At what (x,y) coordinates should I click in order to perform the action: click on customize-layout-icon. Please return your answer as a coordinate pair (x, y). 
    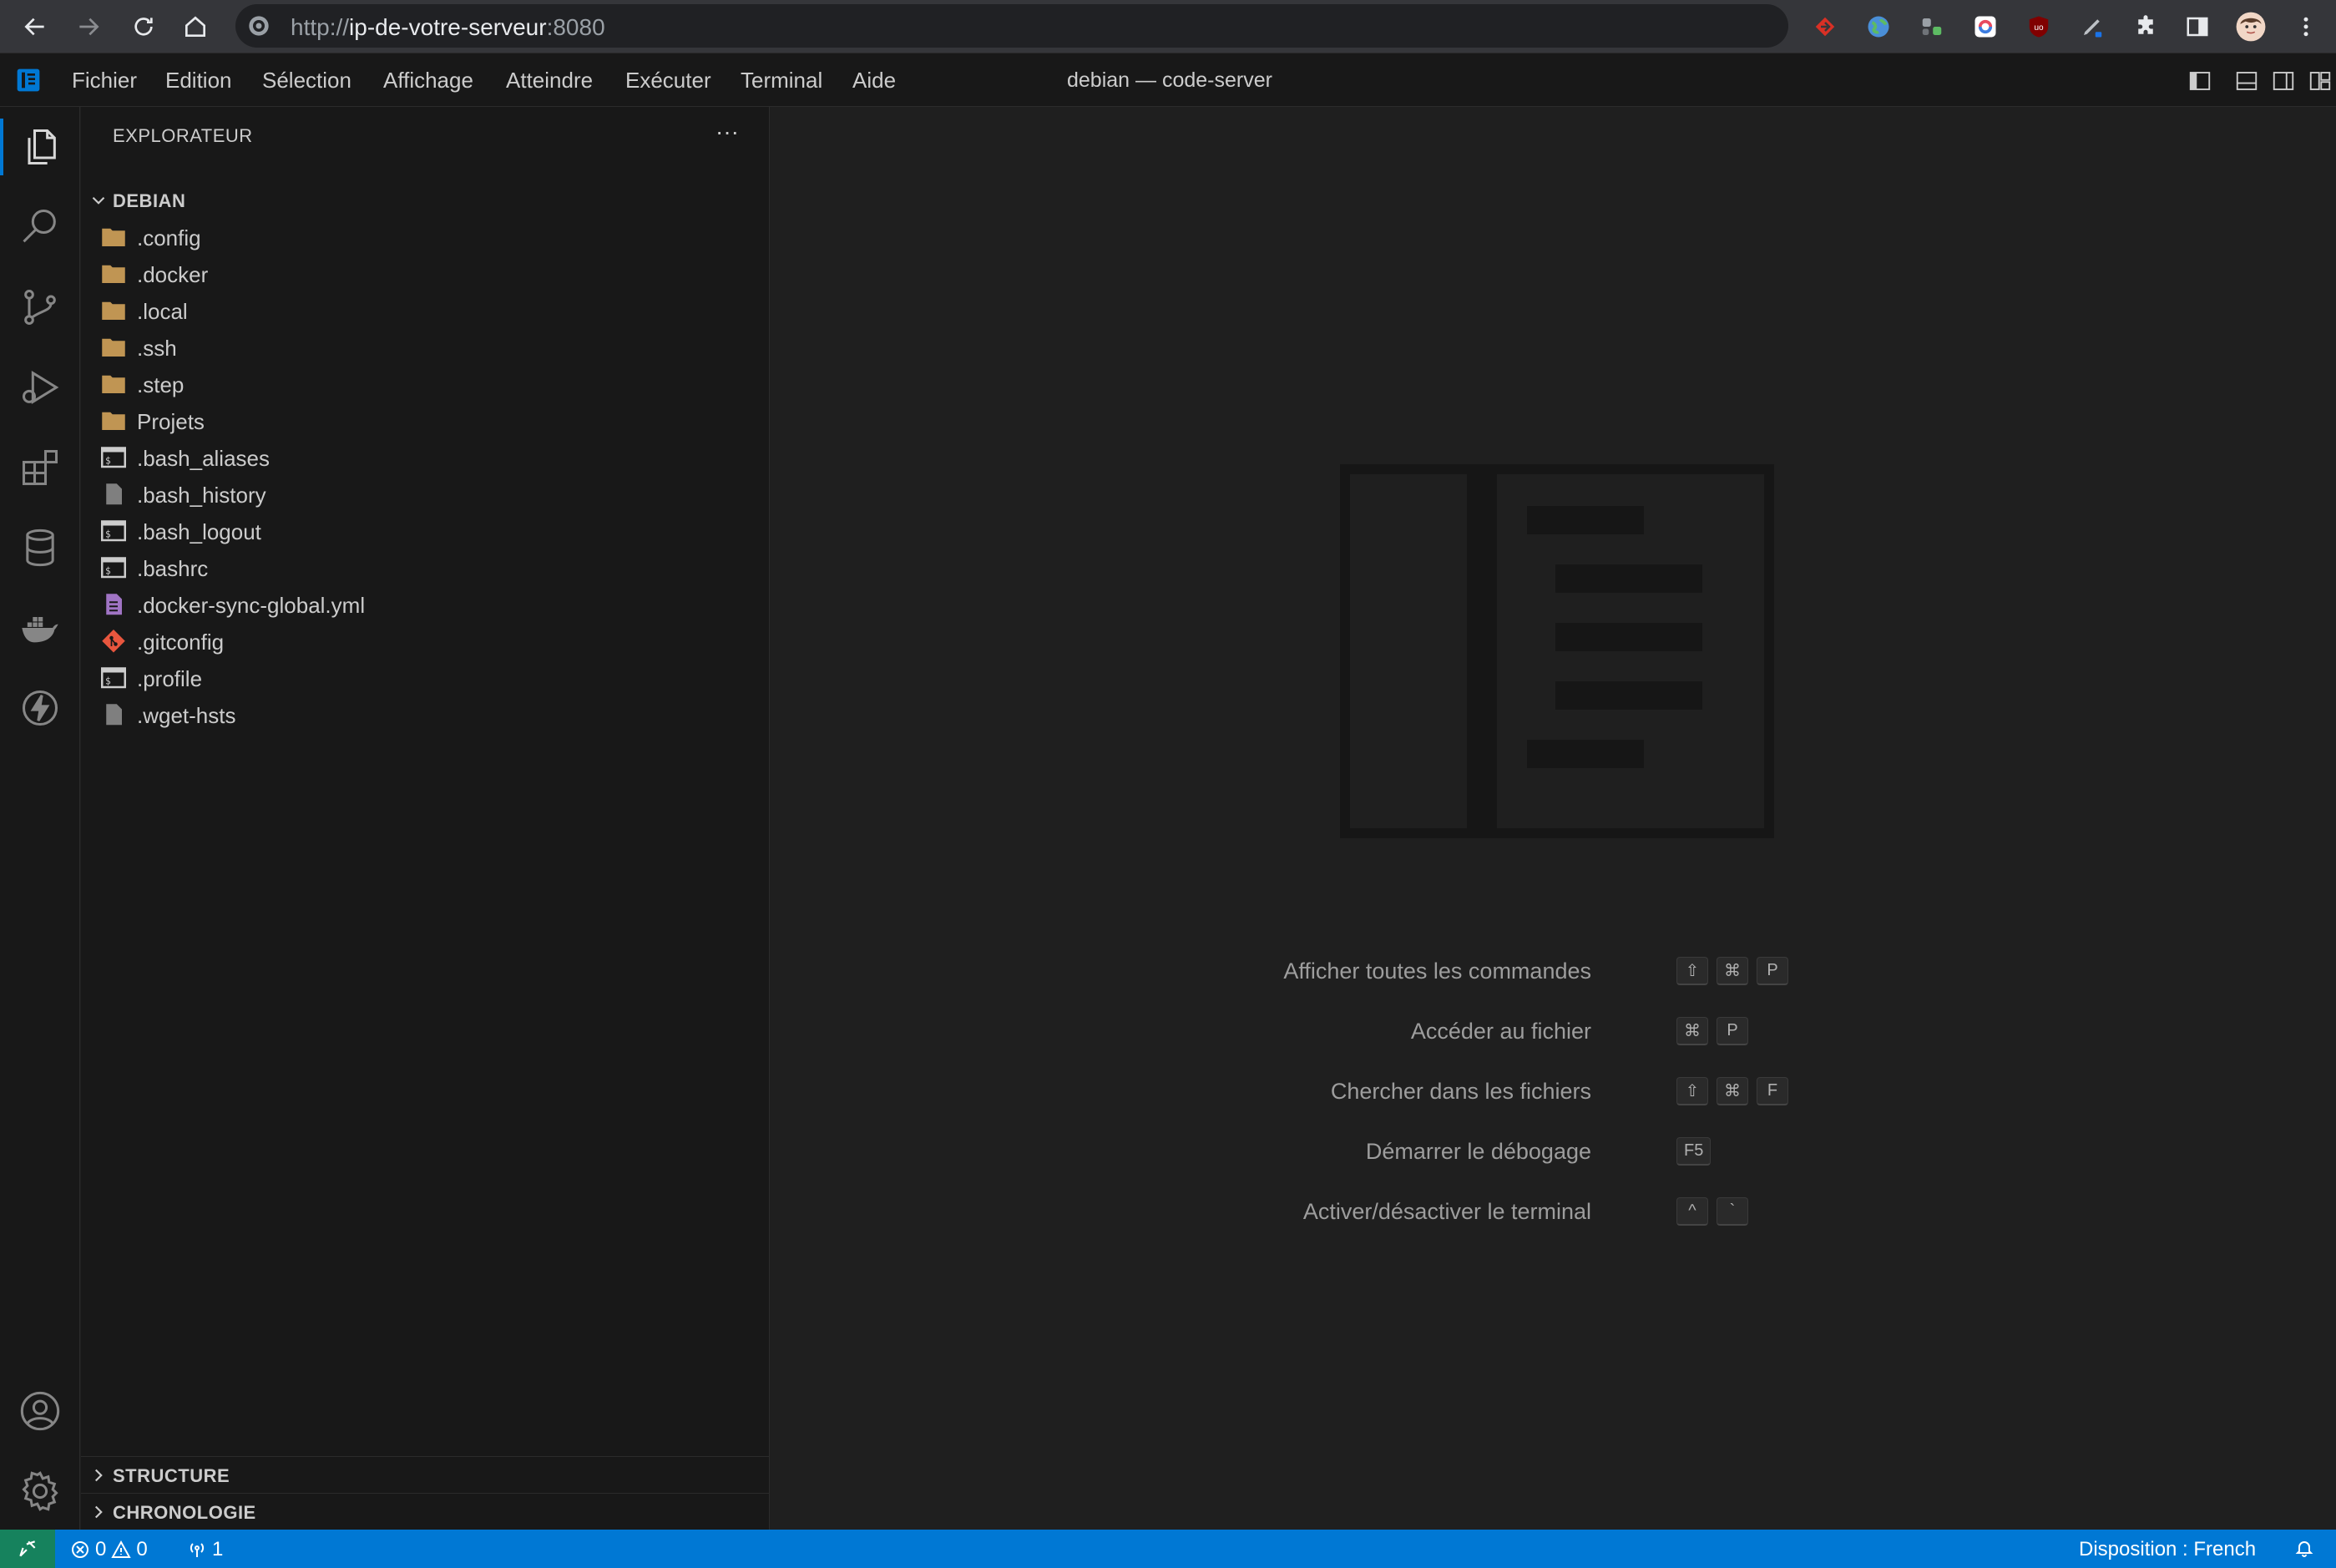
    Looking at the image, I should click on (2320, 81).